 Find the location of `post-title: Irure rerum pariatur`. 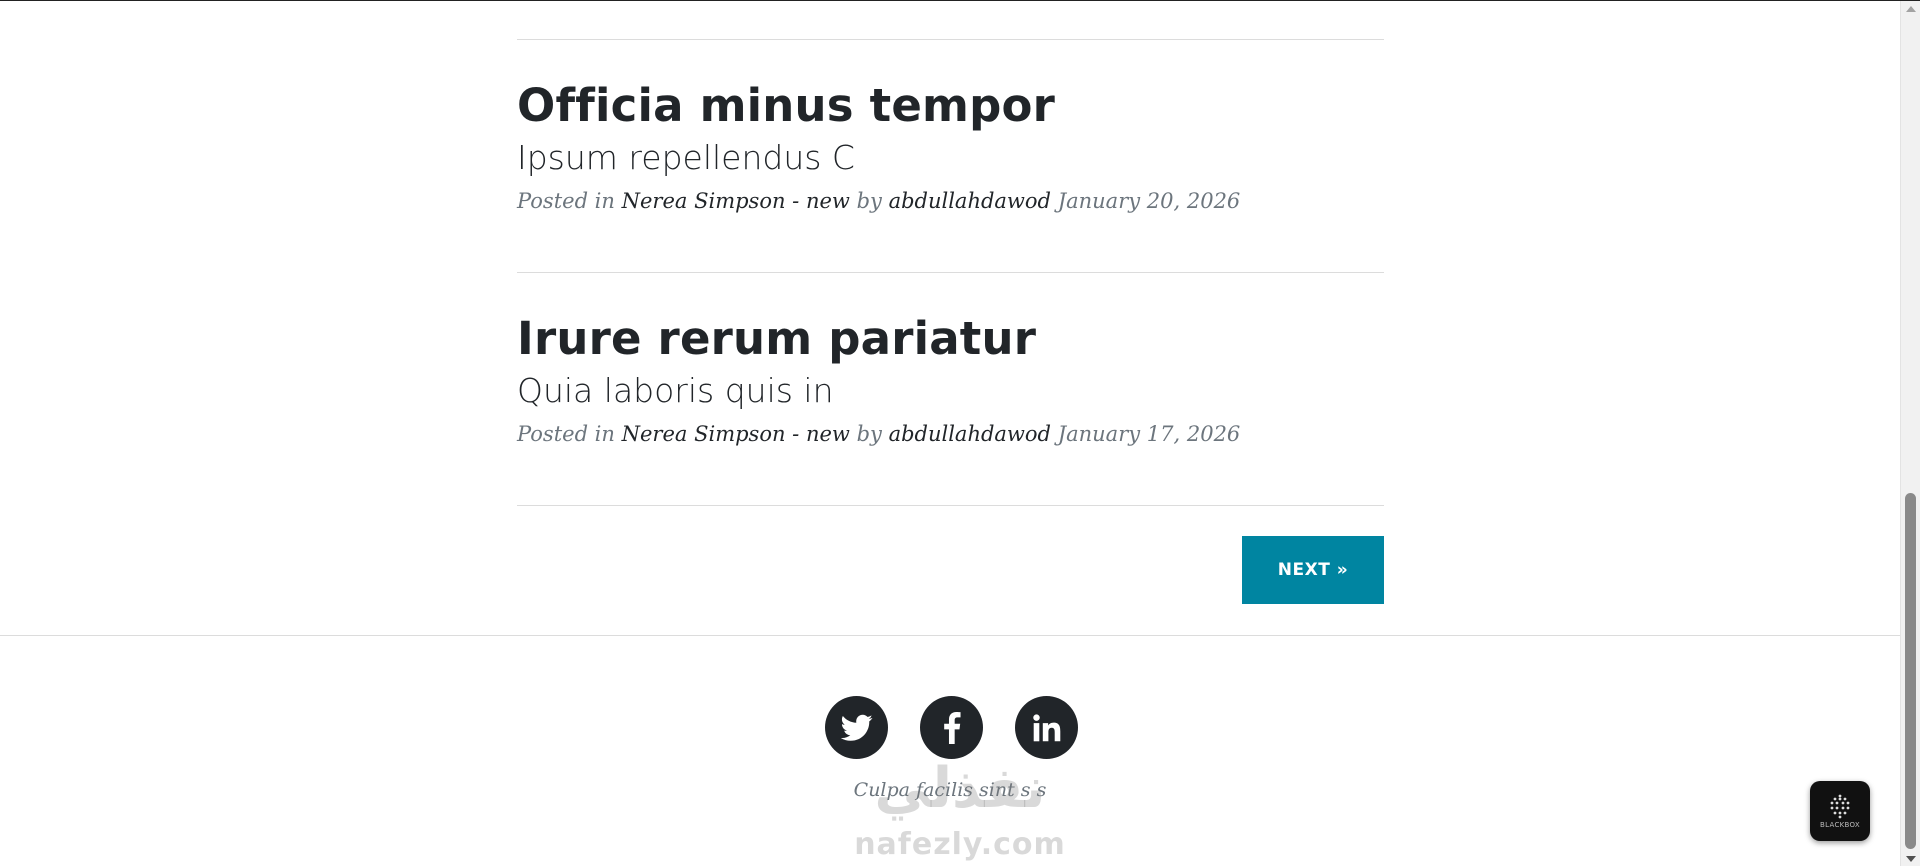

post-title: Irure rerum pariatur is located at coordinates (950, 339).